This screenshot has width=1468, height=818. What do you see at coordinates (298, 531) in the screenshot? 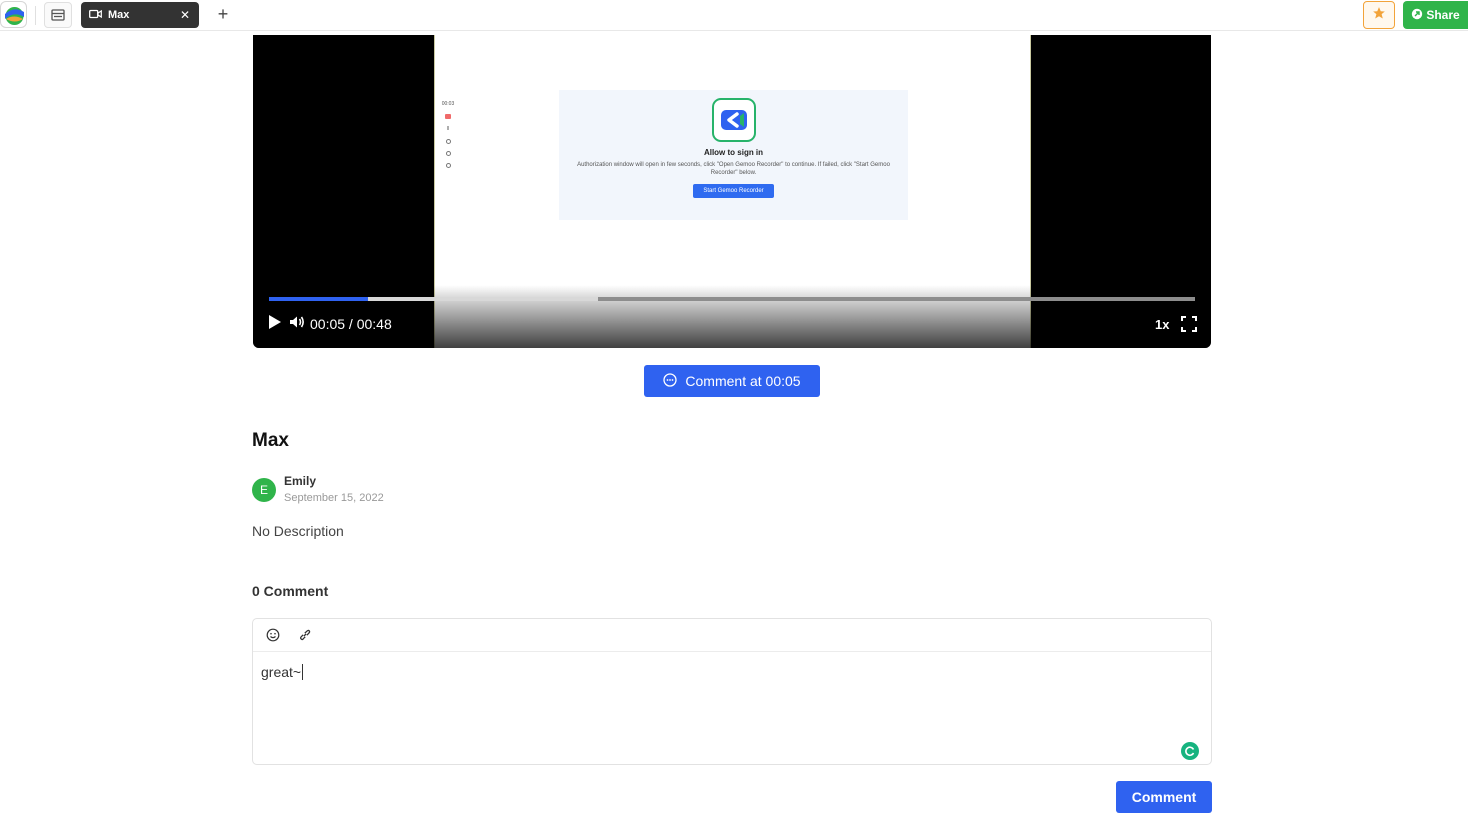
I see `description: No Description` at bounding box center [298, 531].